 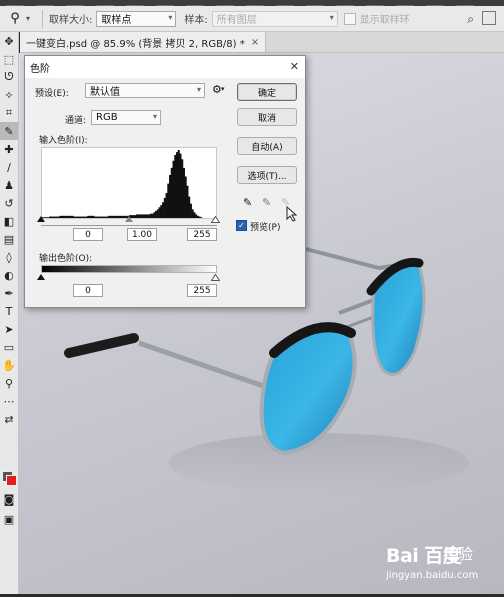 I want to click on output-white-field: 255, so click(x=202, y=290).